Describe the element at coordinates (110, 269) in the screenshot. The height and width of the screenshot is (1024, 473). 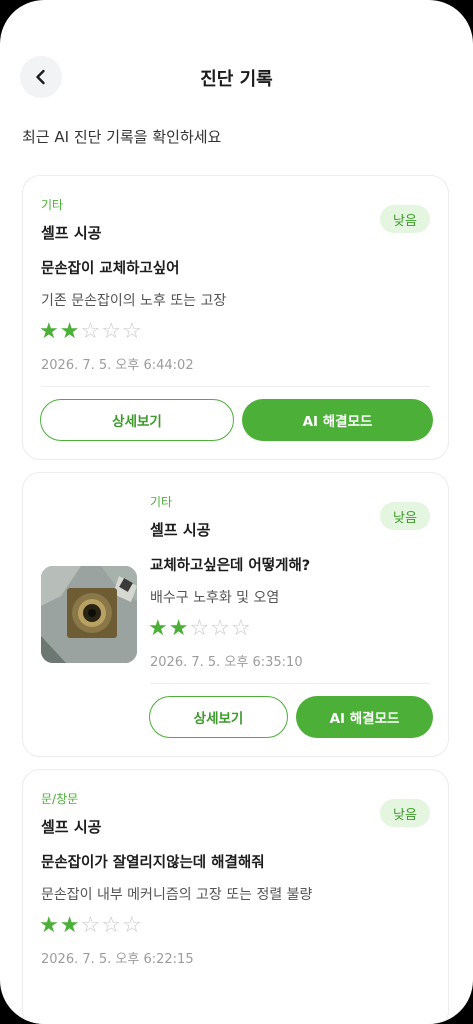
I see `record-question: 문손잡이 교체하고싶어` at that location.